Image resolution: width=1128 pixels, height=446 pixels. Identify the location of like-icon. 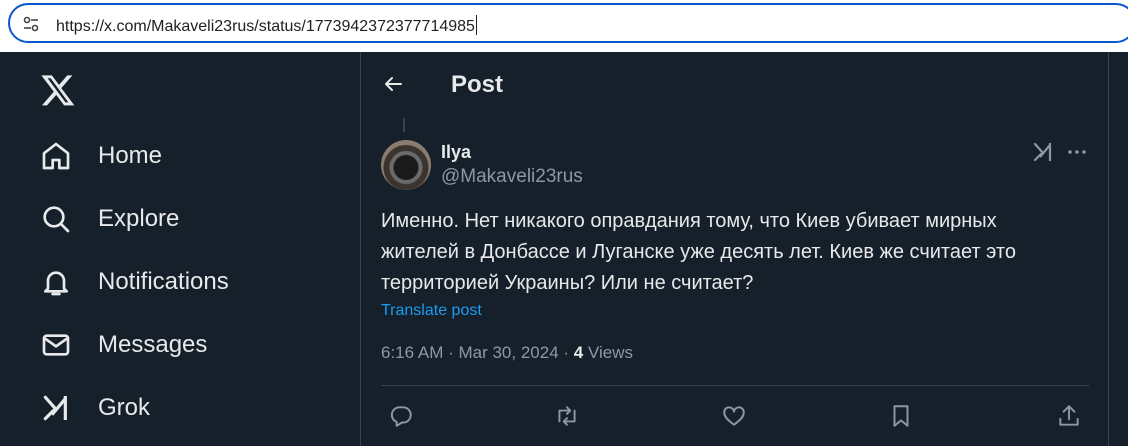
(734, 416).